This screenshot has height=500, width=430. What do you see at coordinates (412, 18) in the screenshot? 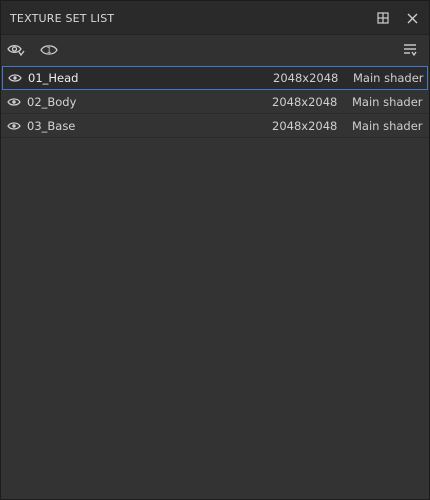
I see `close-icon` at bounding box center [412, 18].